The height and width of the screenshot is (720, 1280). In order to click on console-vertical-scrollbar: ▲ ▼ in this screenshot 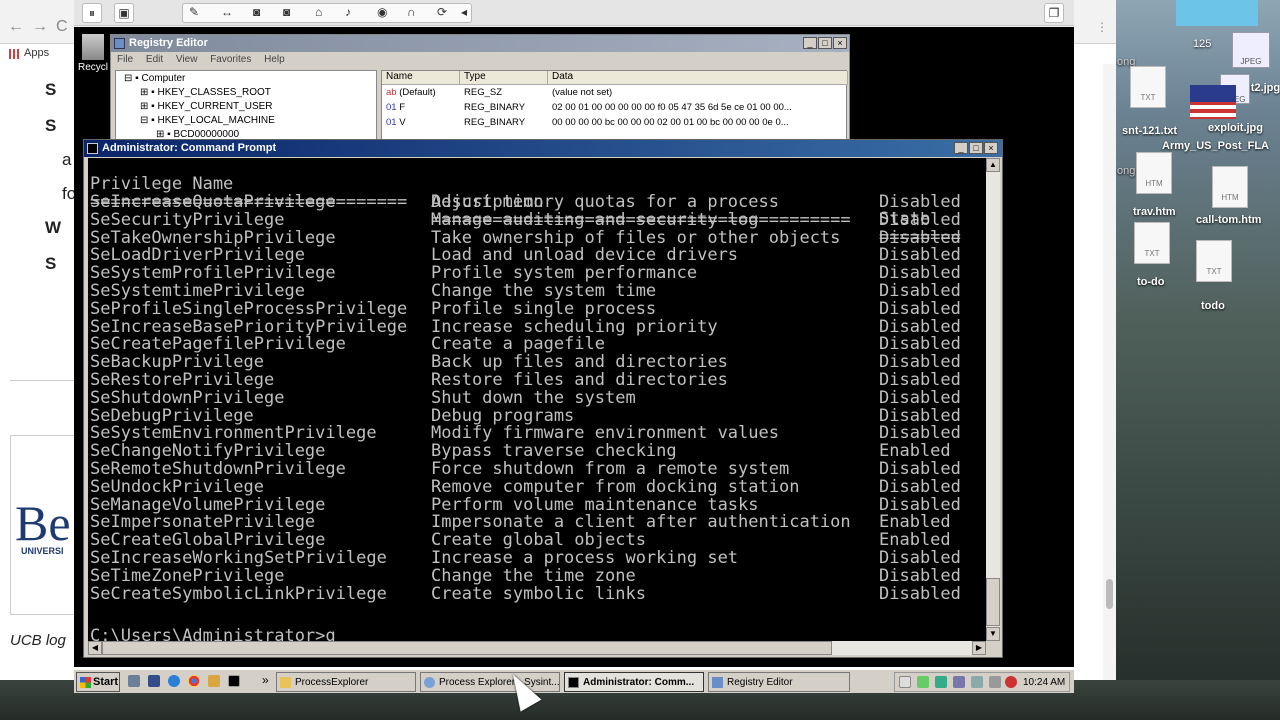, I will do `click(993, 399)`.